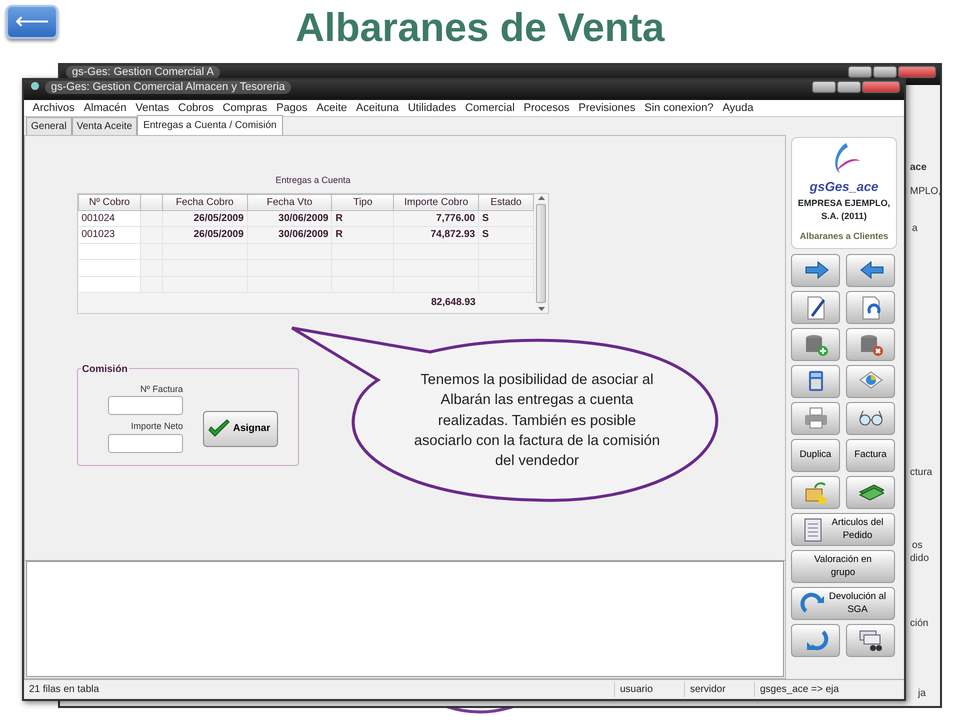 The width and height of the screenshot is (960, 720). I want to click on toolbar-button: Devolución al SGA, so click(843, 603).